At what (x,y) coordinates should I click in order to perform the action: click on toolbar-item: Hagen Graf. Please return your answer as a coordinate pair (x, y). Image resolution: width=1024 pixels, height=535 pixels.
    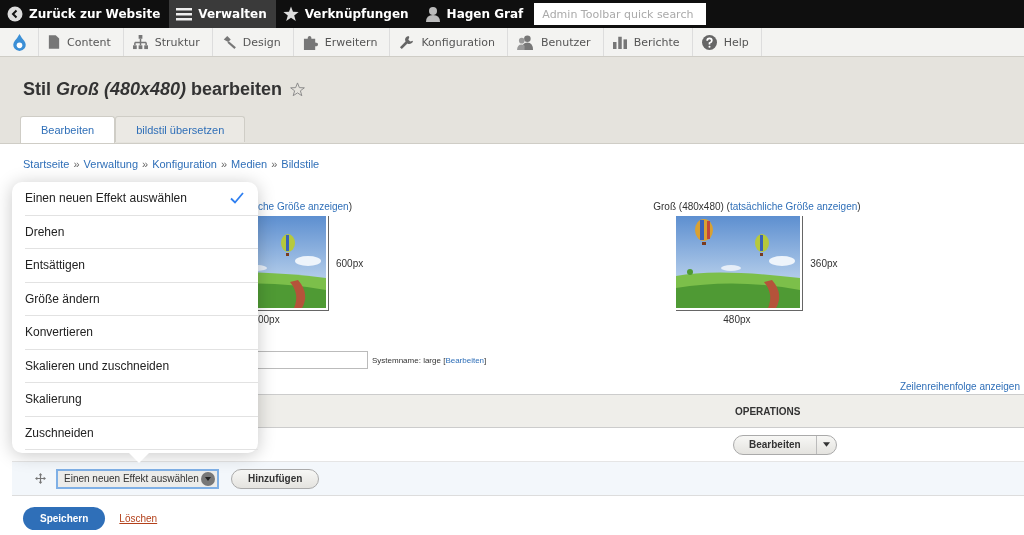
    Looking at the image, I should click on (475, 14).